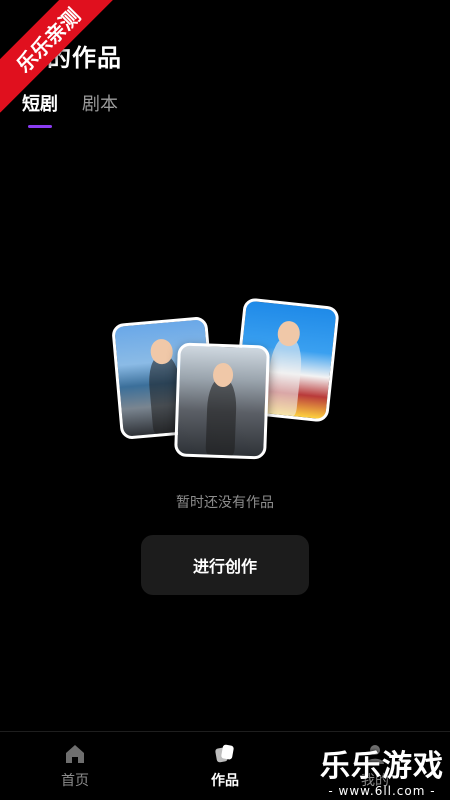 Image resolution: width=450 pixels, height=800 pixels. What do you see at coordinates (75, 781) in the screenshot?
I see `nav-label-home: 首页` at bounding box center [75, 781].